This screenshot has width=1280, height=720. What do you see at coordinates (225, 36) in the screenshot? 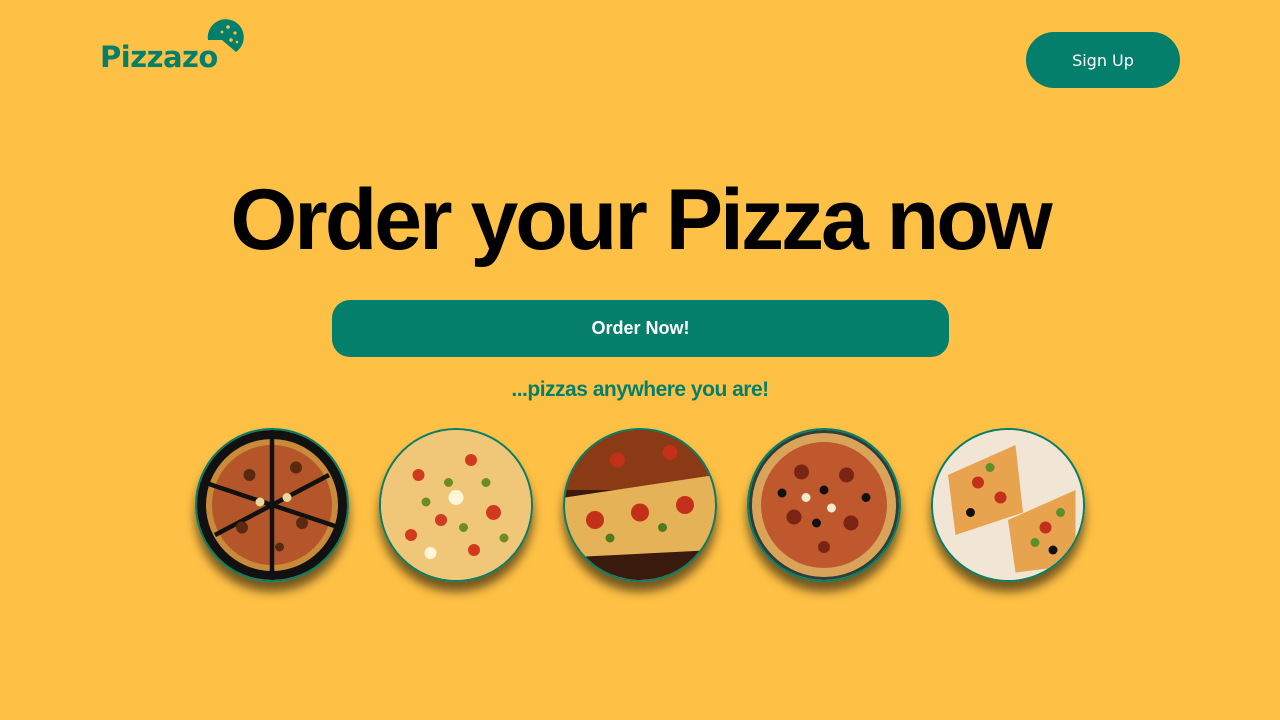
I see `pizza-slice-logo-icon` at bounding box center [225, 36].